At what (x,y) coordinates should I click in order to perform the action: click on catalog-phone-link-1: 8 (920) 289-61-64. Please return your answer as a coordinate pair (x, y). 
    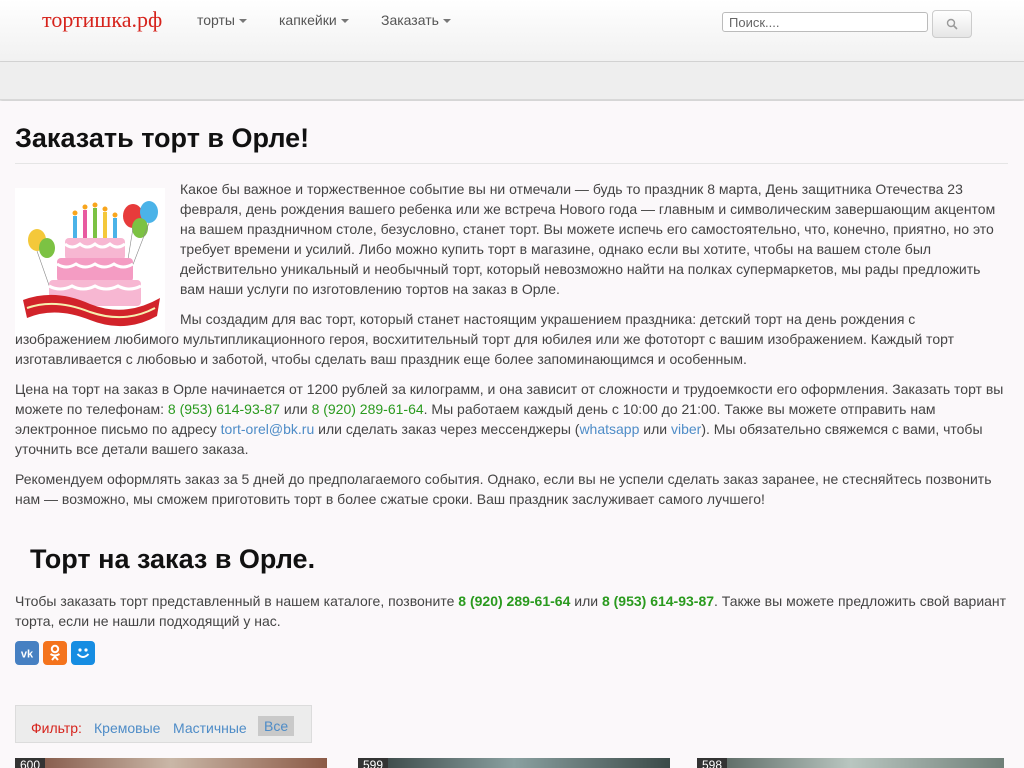
    Looking at the image, I should click on (514, 601).